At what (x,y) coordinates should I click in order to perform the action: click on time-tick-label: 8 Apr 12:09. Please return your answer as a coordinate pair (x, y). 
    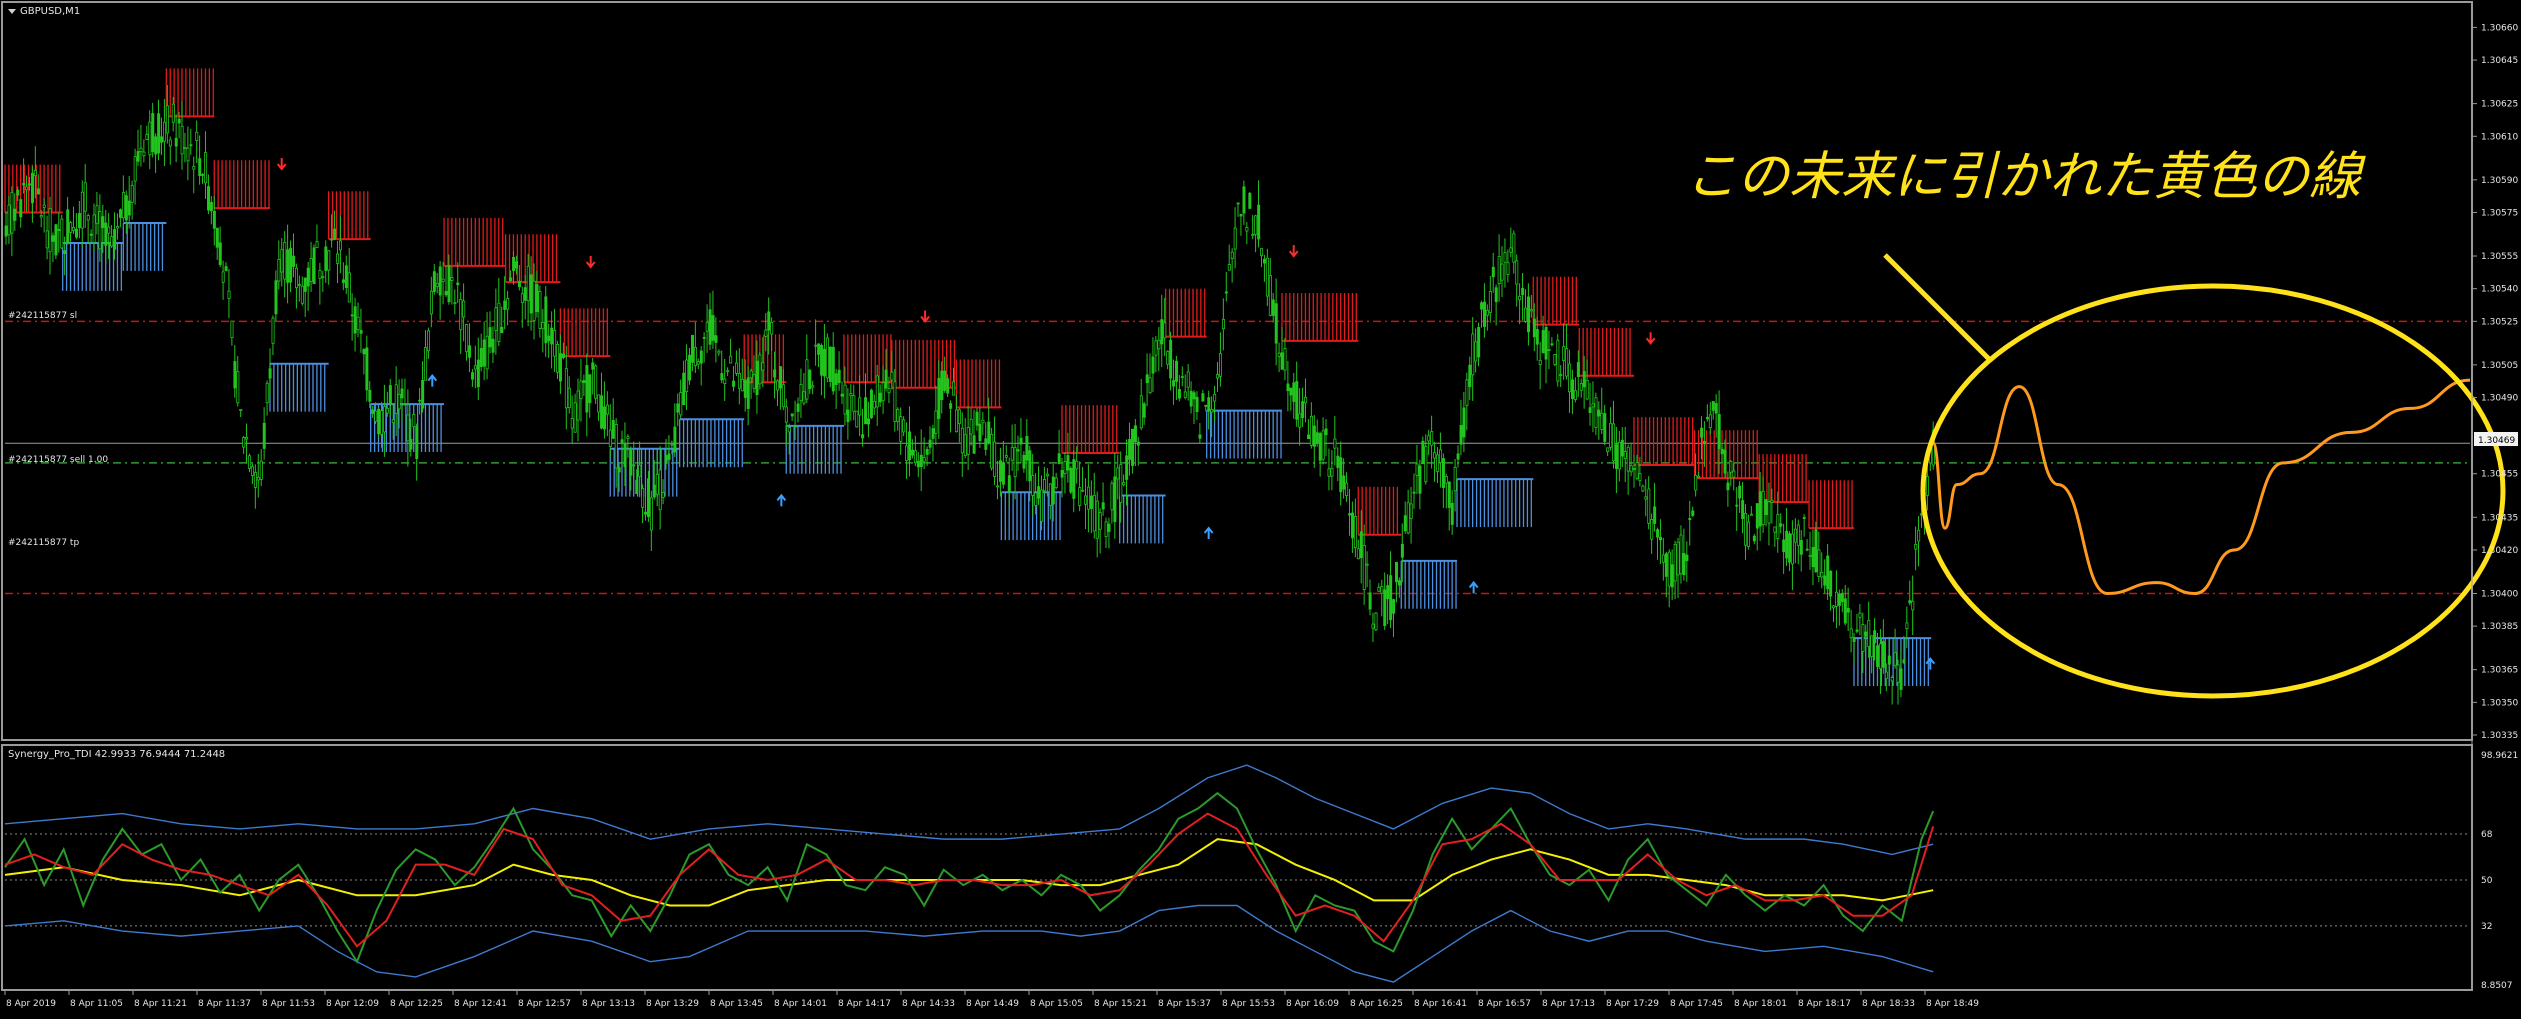
    Looking at the image, I should click on (352, 1004).